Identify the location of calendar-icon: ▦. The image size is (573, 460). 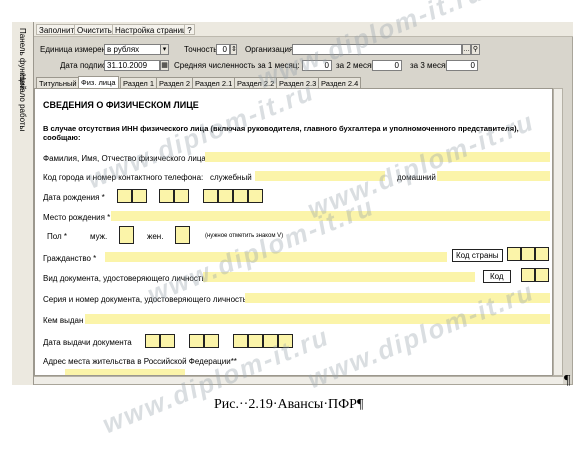
(164, 65).